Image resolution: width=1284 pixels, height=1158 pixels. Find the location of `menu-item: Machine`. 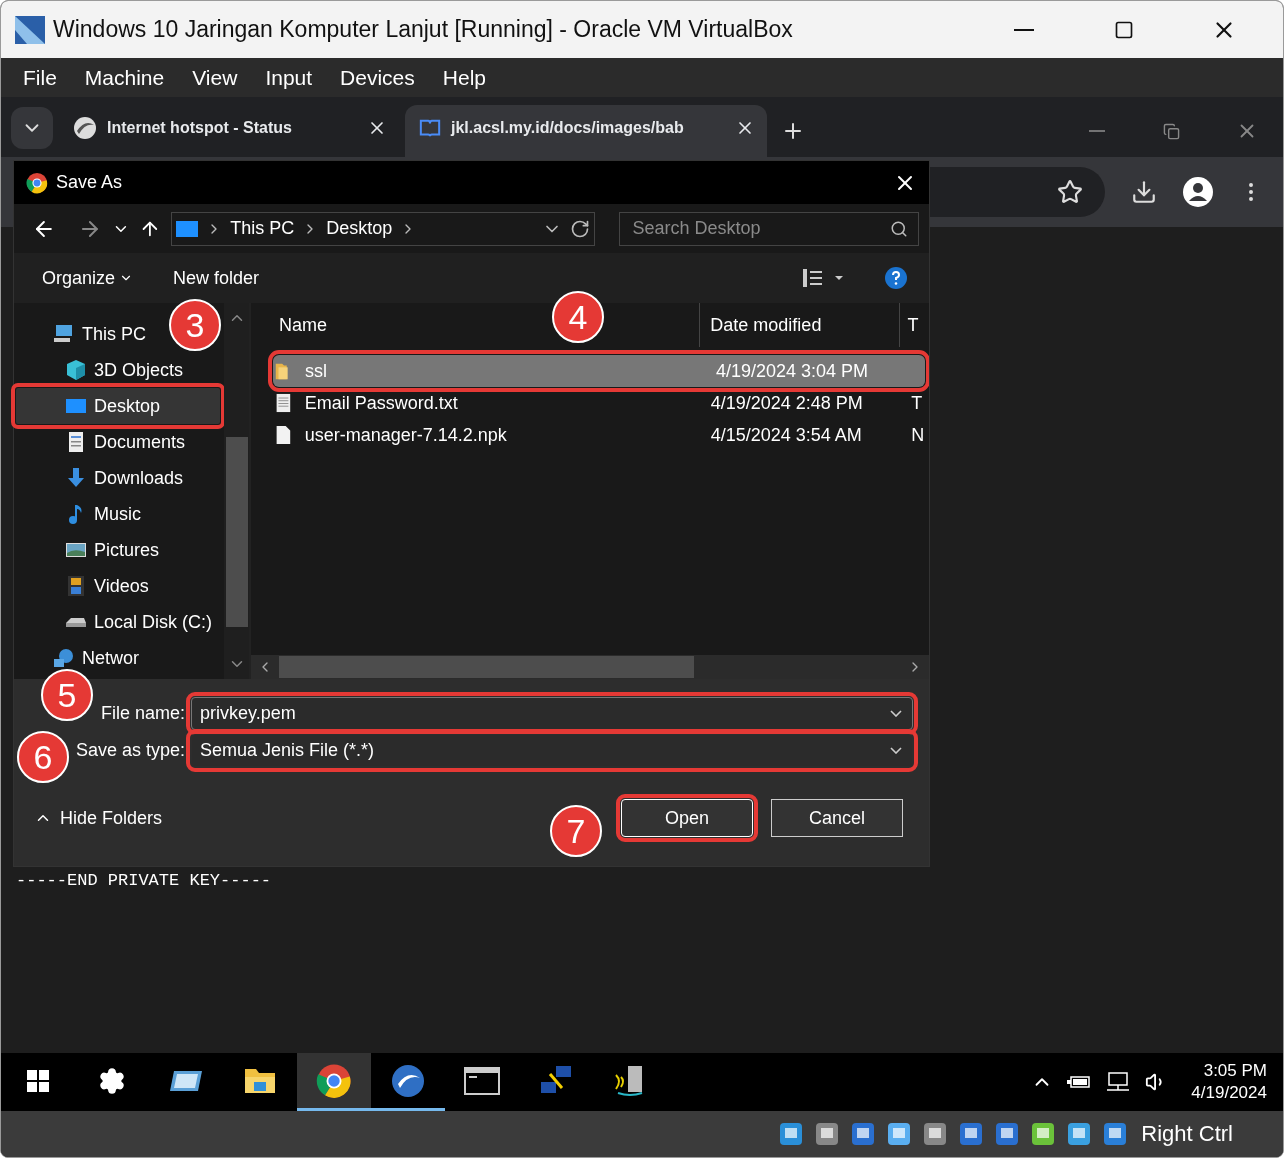

menu-item: Machine is located at coordinates (124, 77).